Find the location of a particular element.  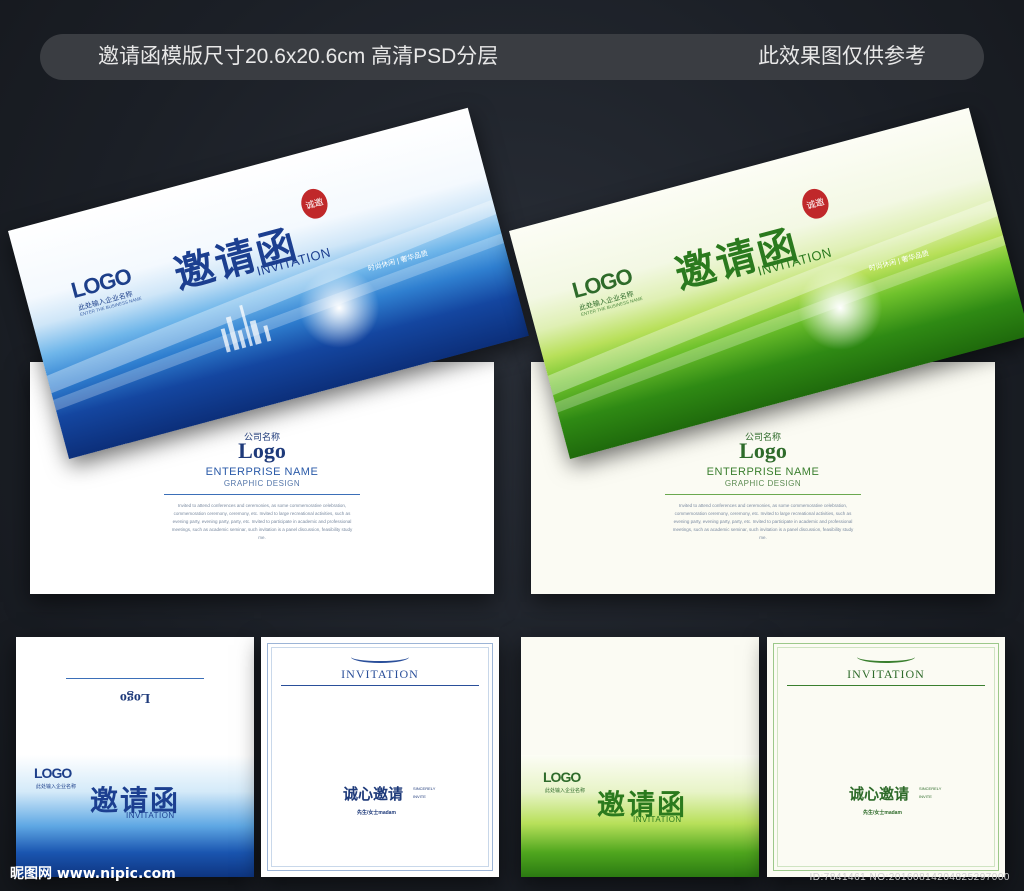

flipped-logo: Logo is located at coordinates (135, 697).